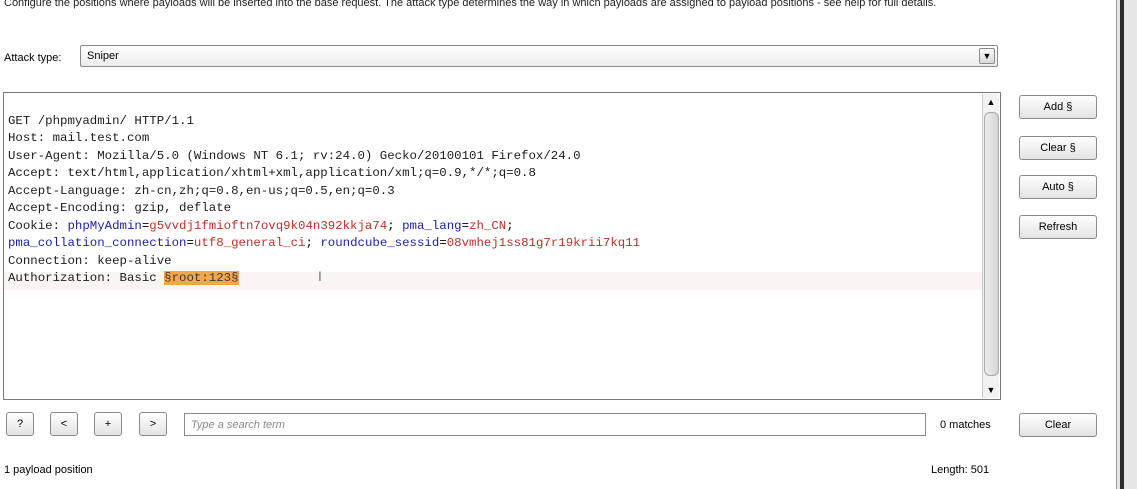 The width and height of the screenshot is (1137, 489). I want to click on attack-type-value: Sniper, so click(103, 56).